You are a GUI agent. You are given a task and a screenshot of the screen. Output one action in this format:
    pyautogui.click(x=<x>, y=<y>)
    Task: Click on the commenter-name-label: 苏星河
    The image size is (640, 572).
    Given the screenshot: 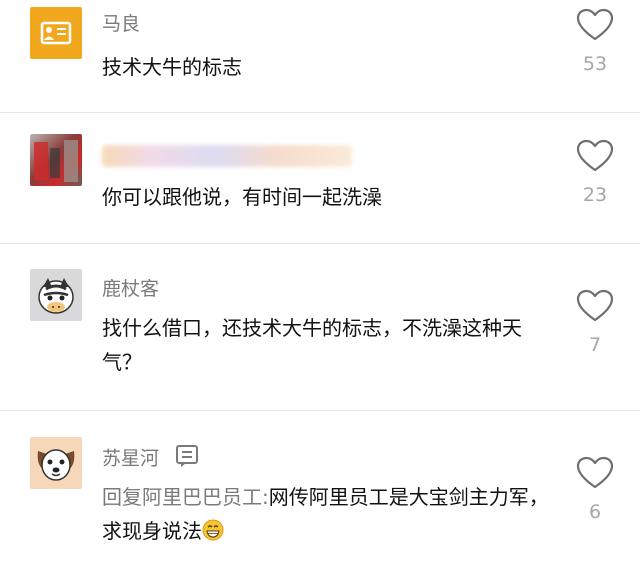 What is the action you would take?
    pyautogui.click(x=130, y=459)
    